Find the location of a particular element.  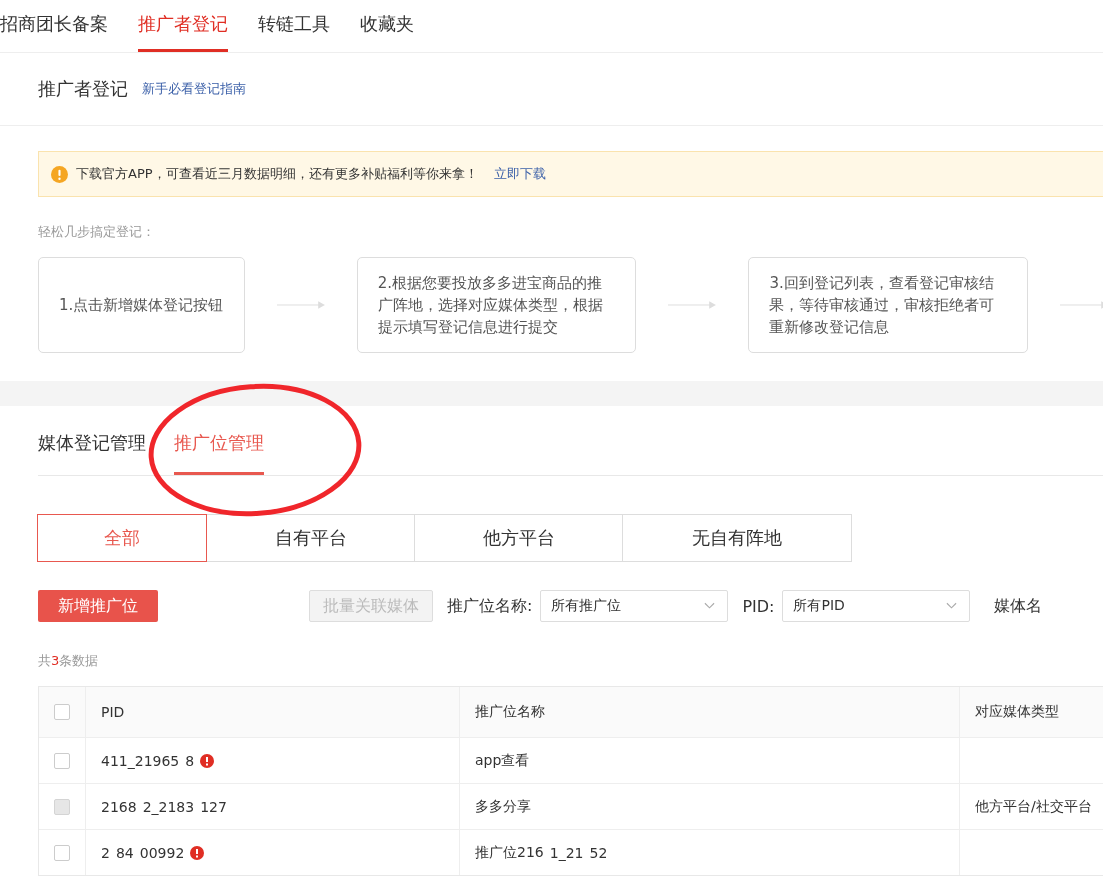

segment-tab: 他方平台 is located at coordinates (518, 538).